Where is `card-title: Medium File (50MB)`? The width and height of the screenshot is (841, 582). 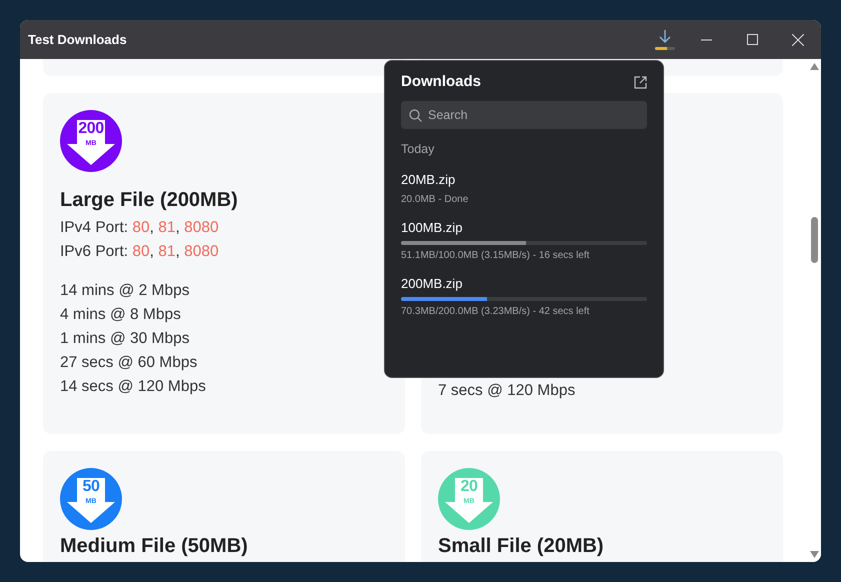
card-title: Medium File (50MB) is located at coordinates (154, 546).